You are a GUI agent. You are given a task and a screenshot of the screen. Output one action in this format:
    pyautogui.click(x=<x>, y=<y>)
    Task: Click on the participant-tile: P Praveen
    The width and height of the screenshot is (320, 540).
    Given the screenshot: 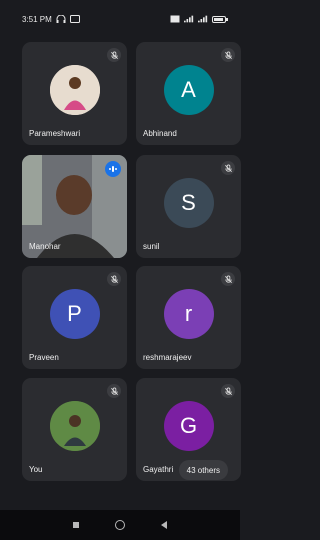 What is the action you would take?
    pyautogui.click(x=74, y=317)
    